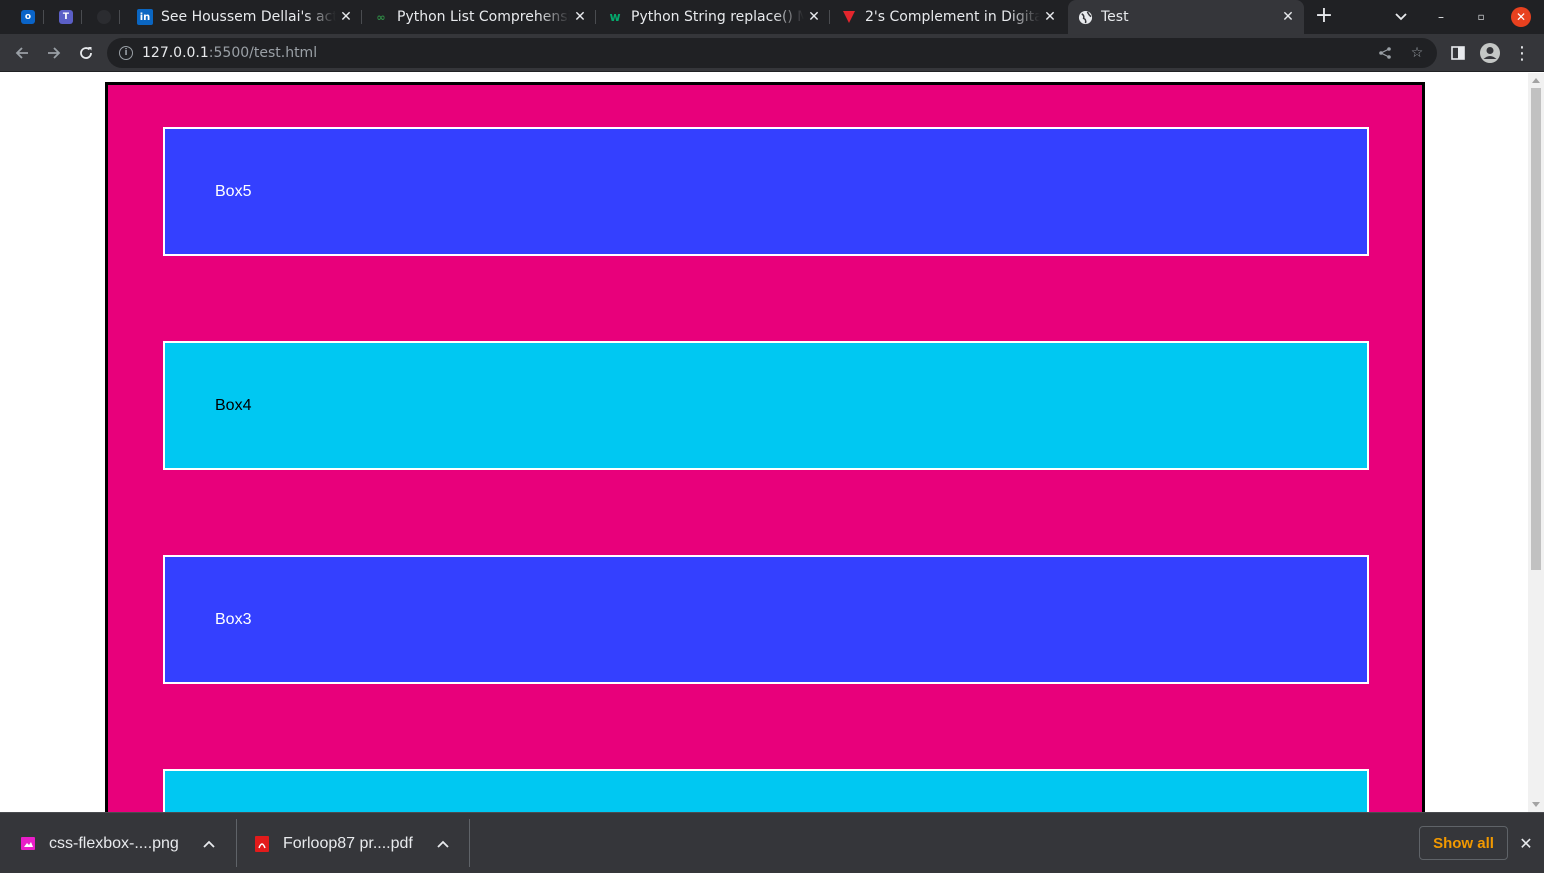  Describe the element at coordinates (28, 844) in the screenshot. I see `image-file-icon` at that location.